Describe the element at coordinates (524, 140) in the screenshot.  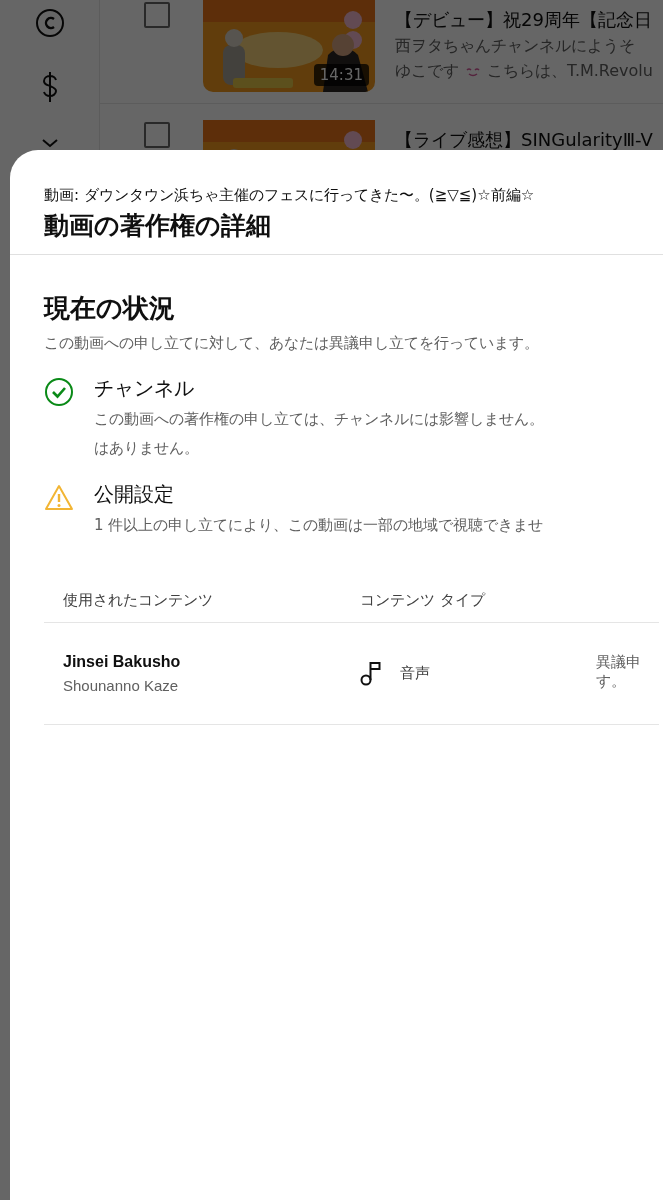
I see `video-title: 【ライブ感想】SINGularityⅢ-V` at that location.